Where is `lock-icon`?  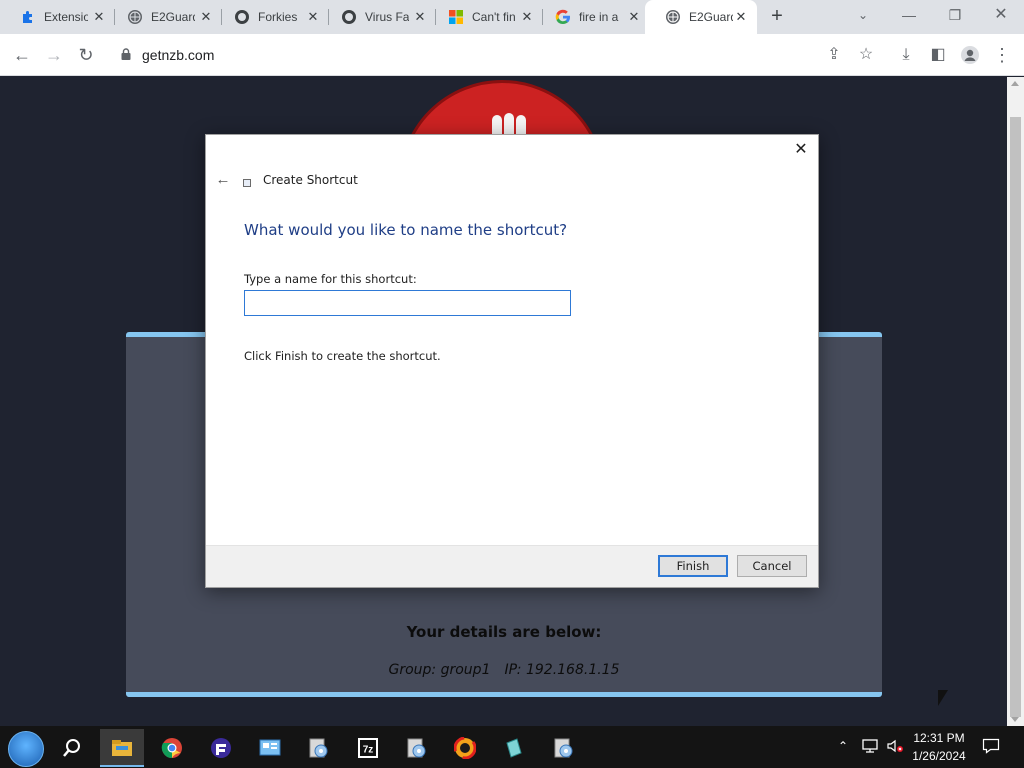 lock-icon is located at coordinates (126, 54).